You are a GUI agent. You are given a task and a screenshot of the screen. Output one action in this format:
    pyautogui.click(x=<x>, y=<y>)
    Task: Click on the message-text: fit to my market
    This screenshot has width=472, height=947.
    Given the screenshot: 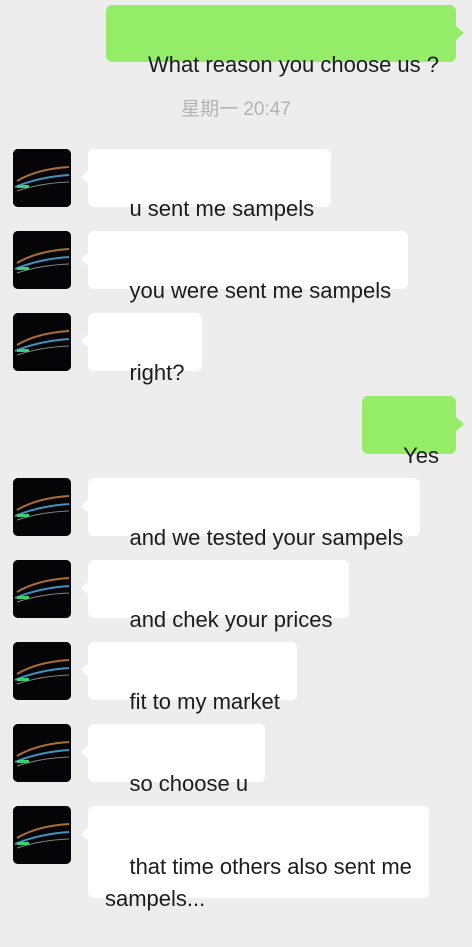 What is the action you would take?
    pyautogui.click(x=204, y=701)
    